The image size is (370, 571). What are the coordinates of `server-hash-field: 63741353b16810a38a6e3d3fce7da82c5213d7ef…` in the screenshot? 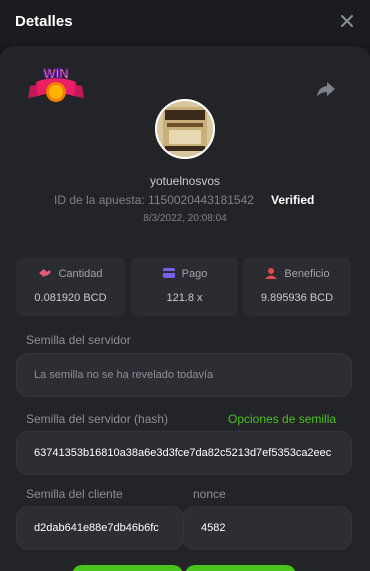 It's located at (184, 453).